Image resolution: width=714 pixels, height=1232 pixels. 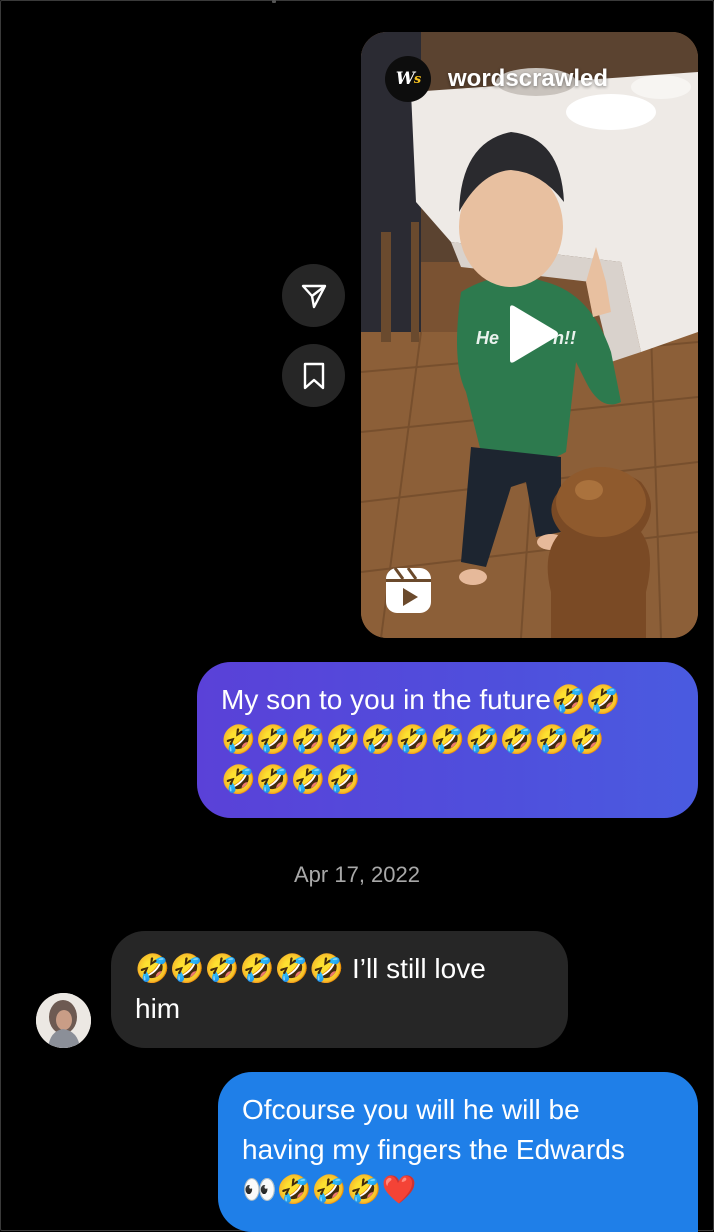 I want to click on reel-header: Ws wordscrawled, so click(x=496, y=79).